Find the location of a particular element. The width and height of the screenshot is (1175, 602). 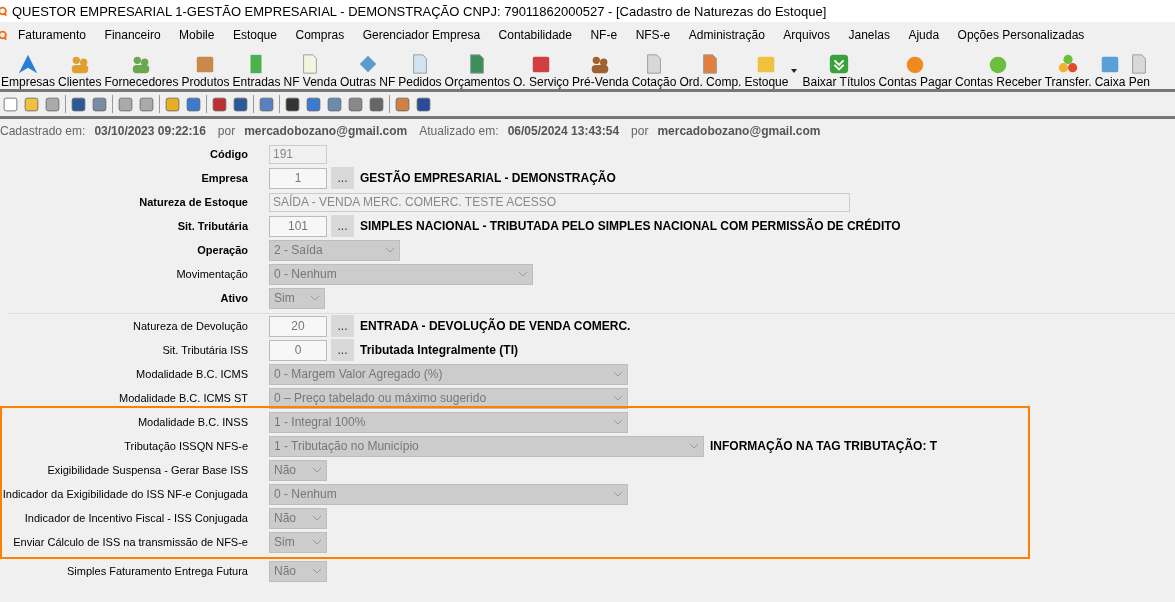

lookup-description: SIMPLES NACIONAL - TRIBUTADA PELO SIMPLES NACIONAL COM PERMISSÃO DE CRÉDITO is located at coordinates (630, 226).